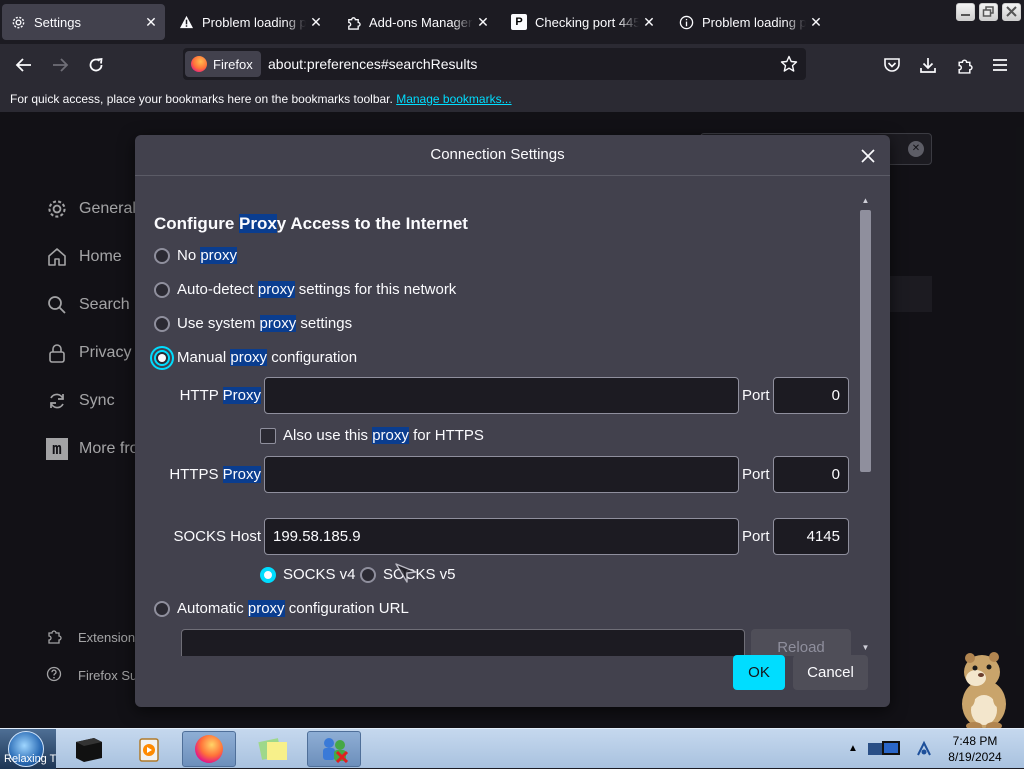  Describe the element at coordinates (865, 647) in the screenshot. I see `scroll-down-icon: ▼` at that location.